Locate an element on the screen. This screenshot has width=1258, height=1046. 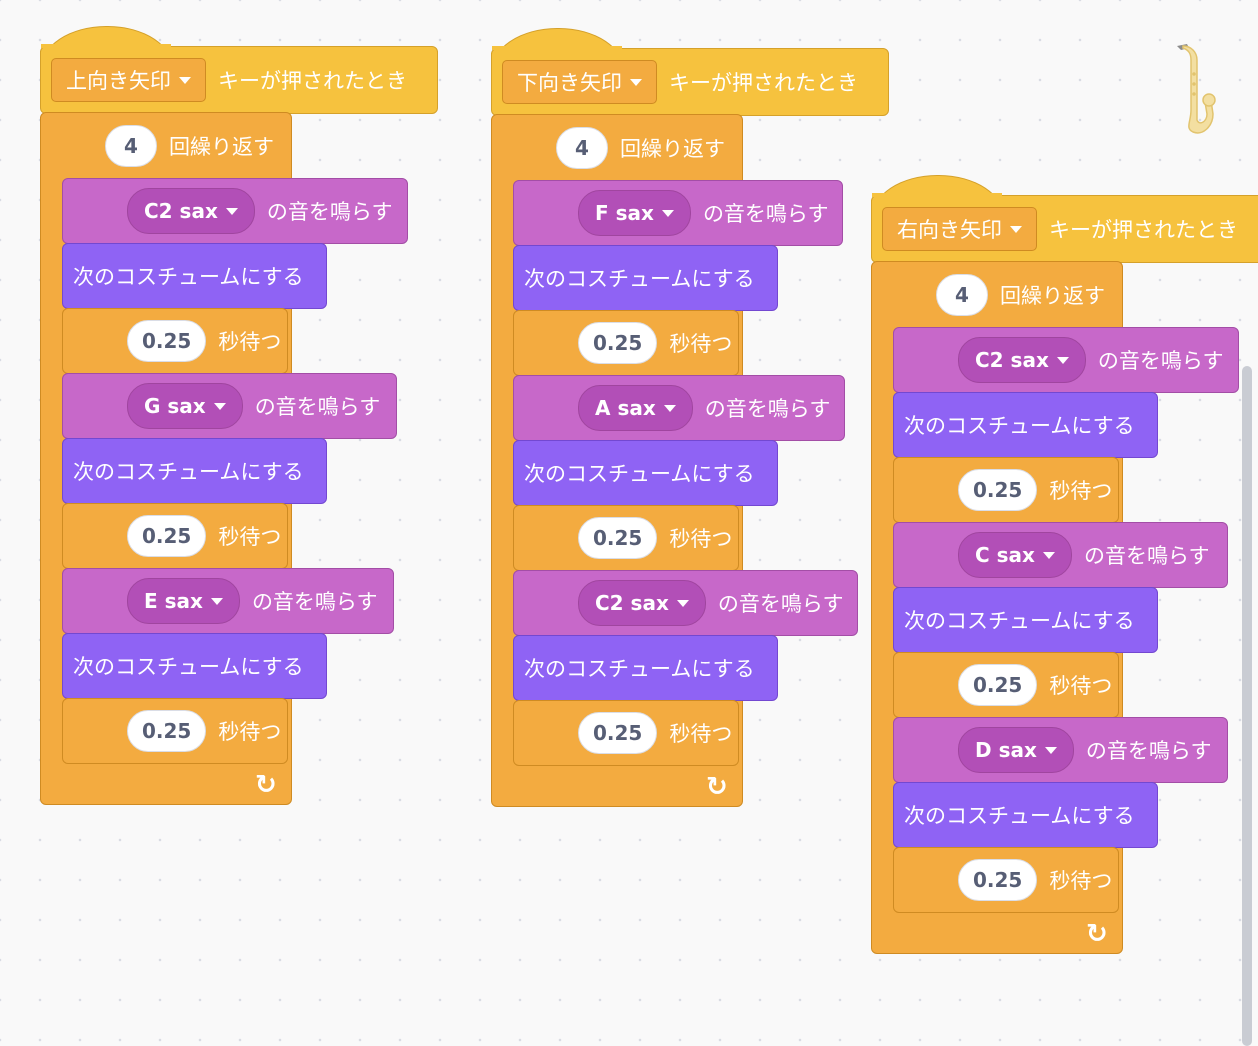
sound-dropdown: A sax is located at coordinates (635, 408).